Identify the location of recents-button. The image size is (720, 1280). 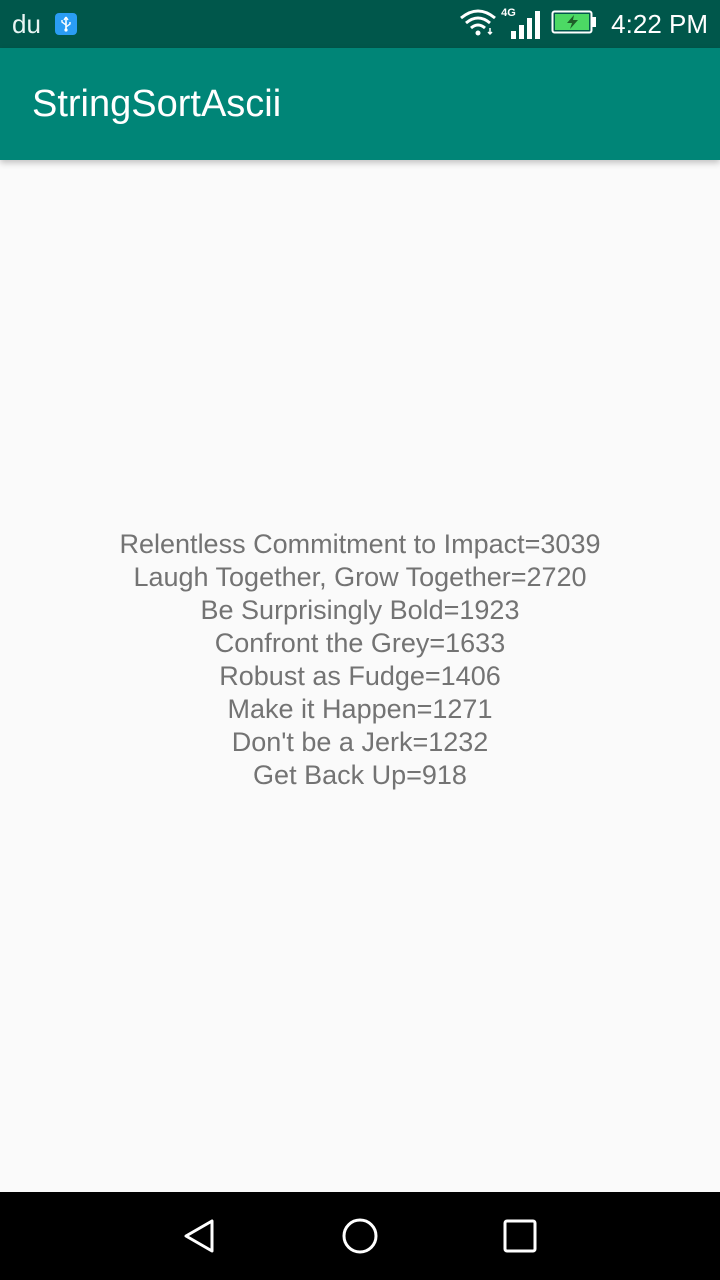
(520, 1236).